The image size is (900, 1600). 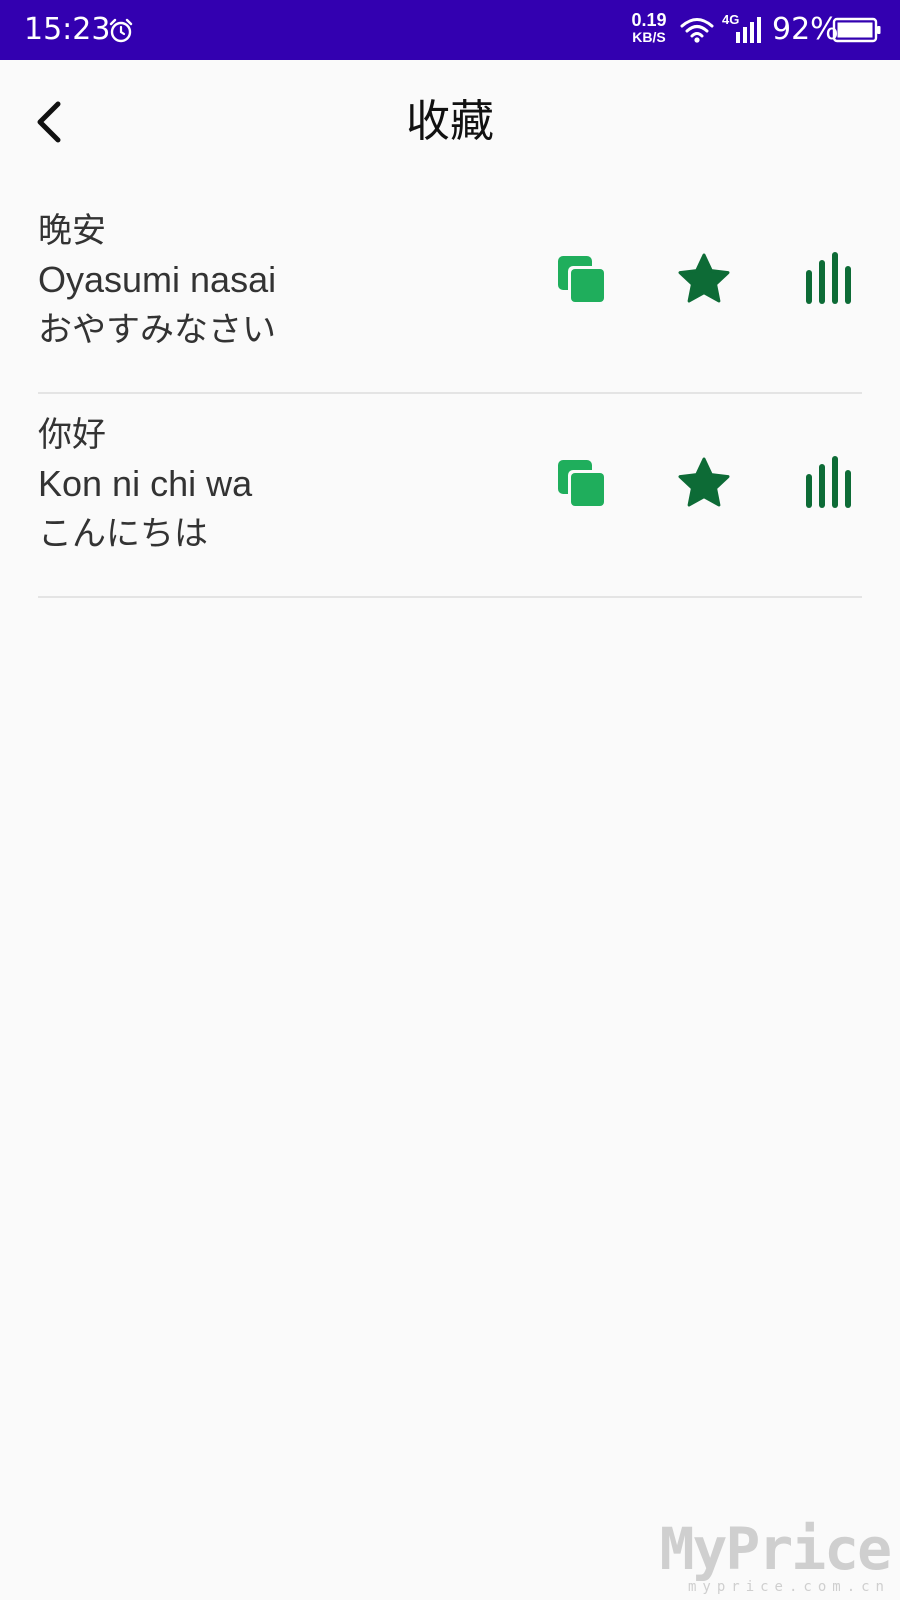 What do you see at coordinates (748, 30) in the screenshot?
I see `signal-icon` at bounding box center [748, 30].